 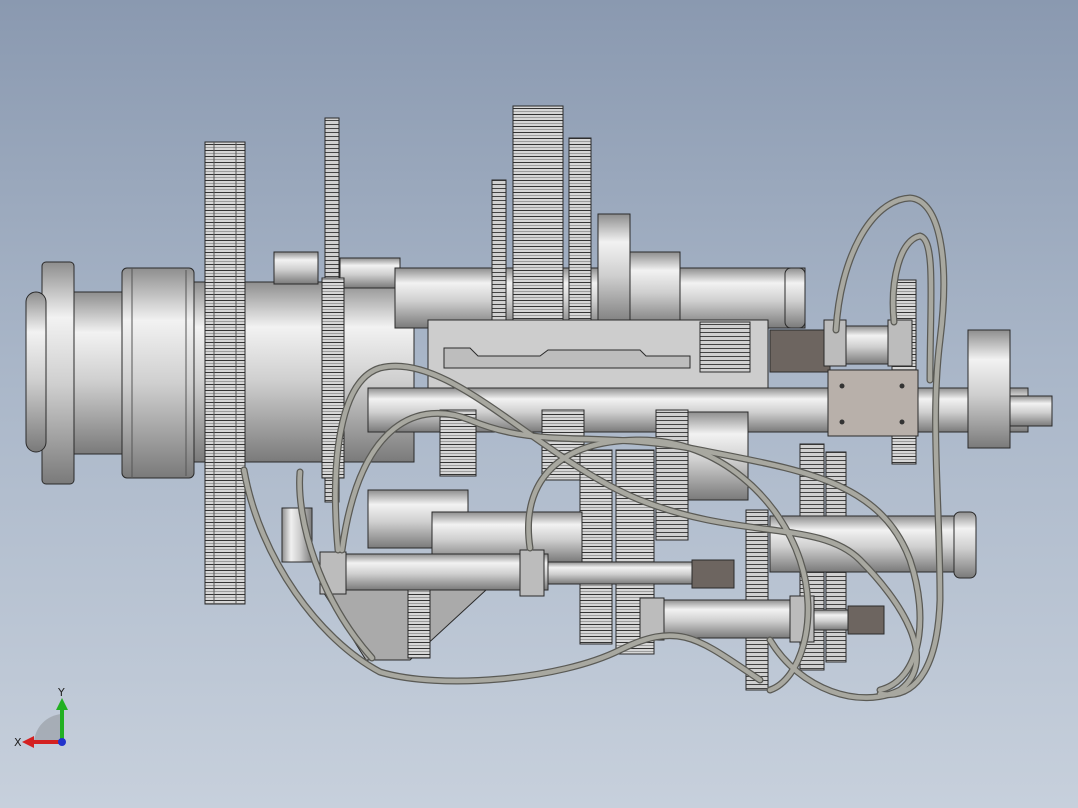 I want to click on y-axis-label: Y, so click(x=61, y=692).